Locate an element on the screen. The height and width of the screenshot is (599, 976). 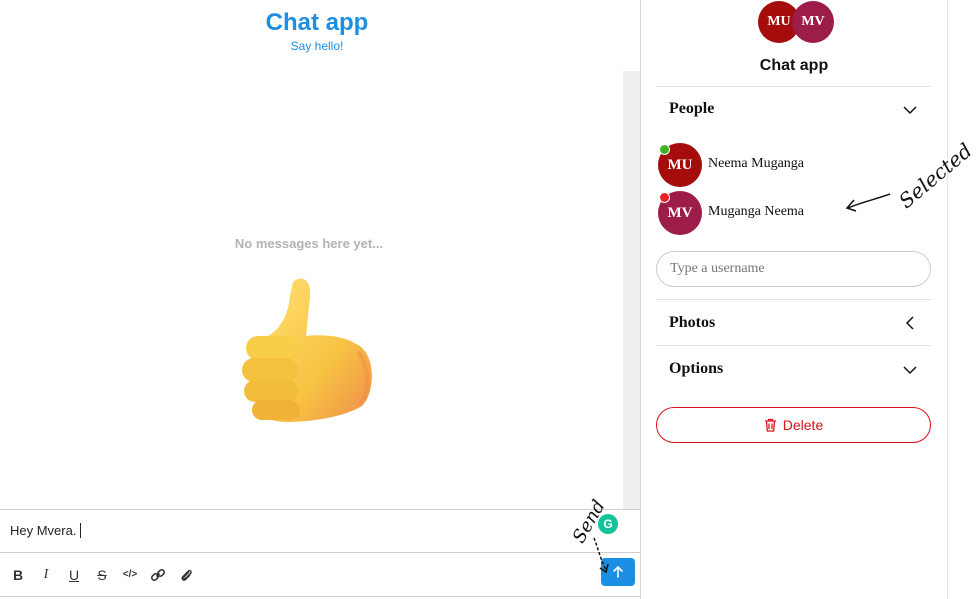
selected-annotation-text: Selected is located at coordinates (935, 175).